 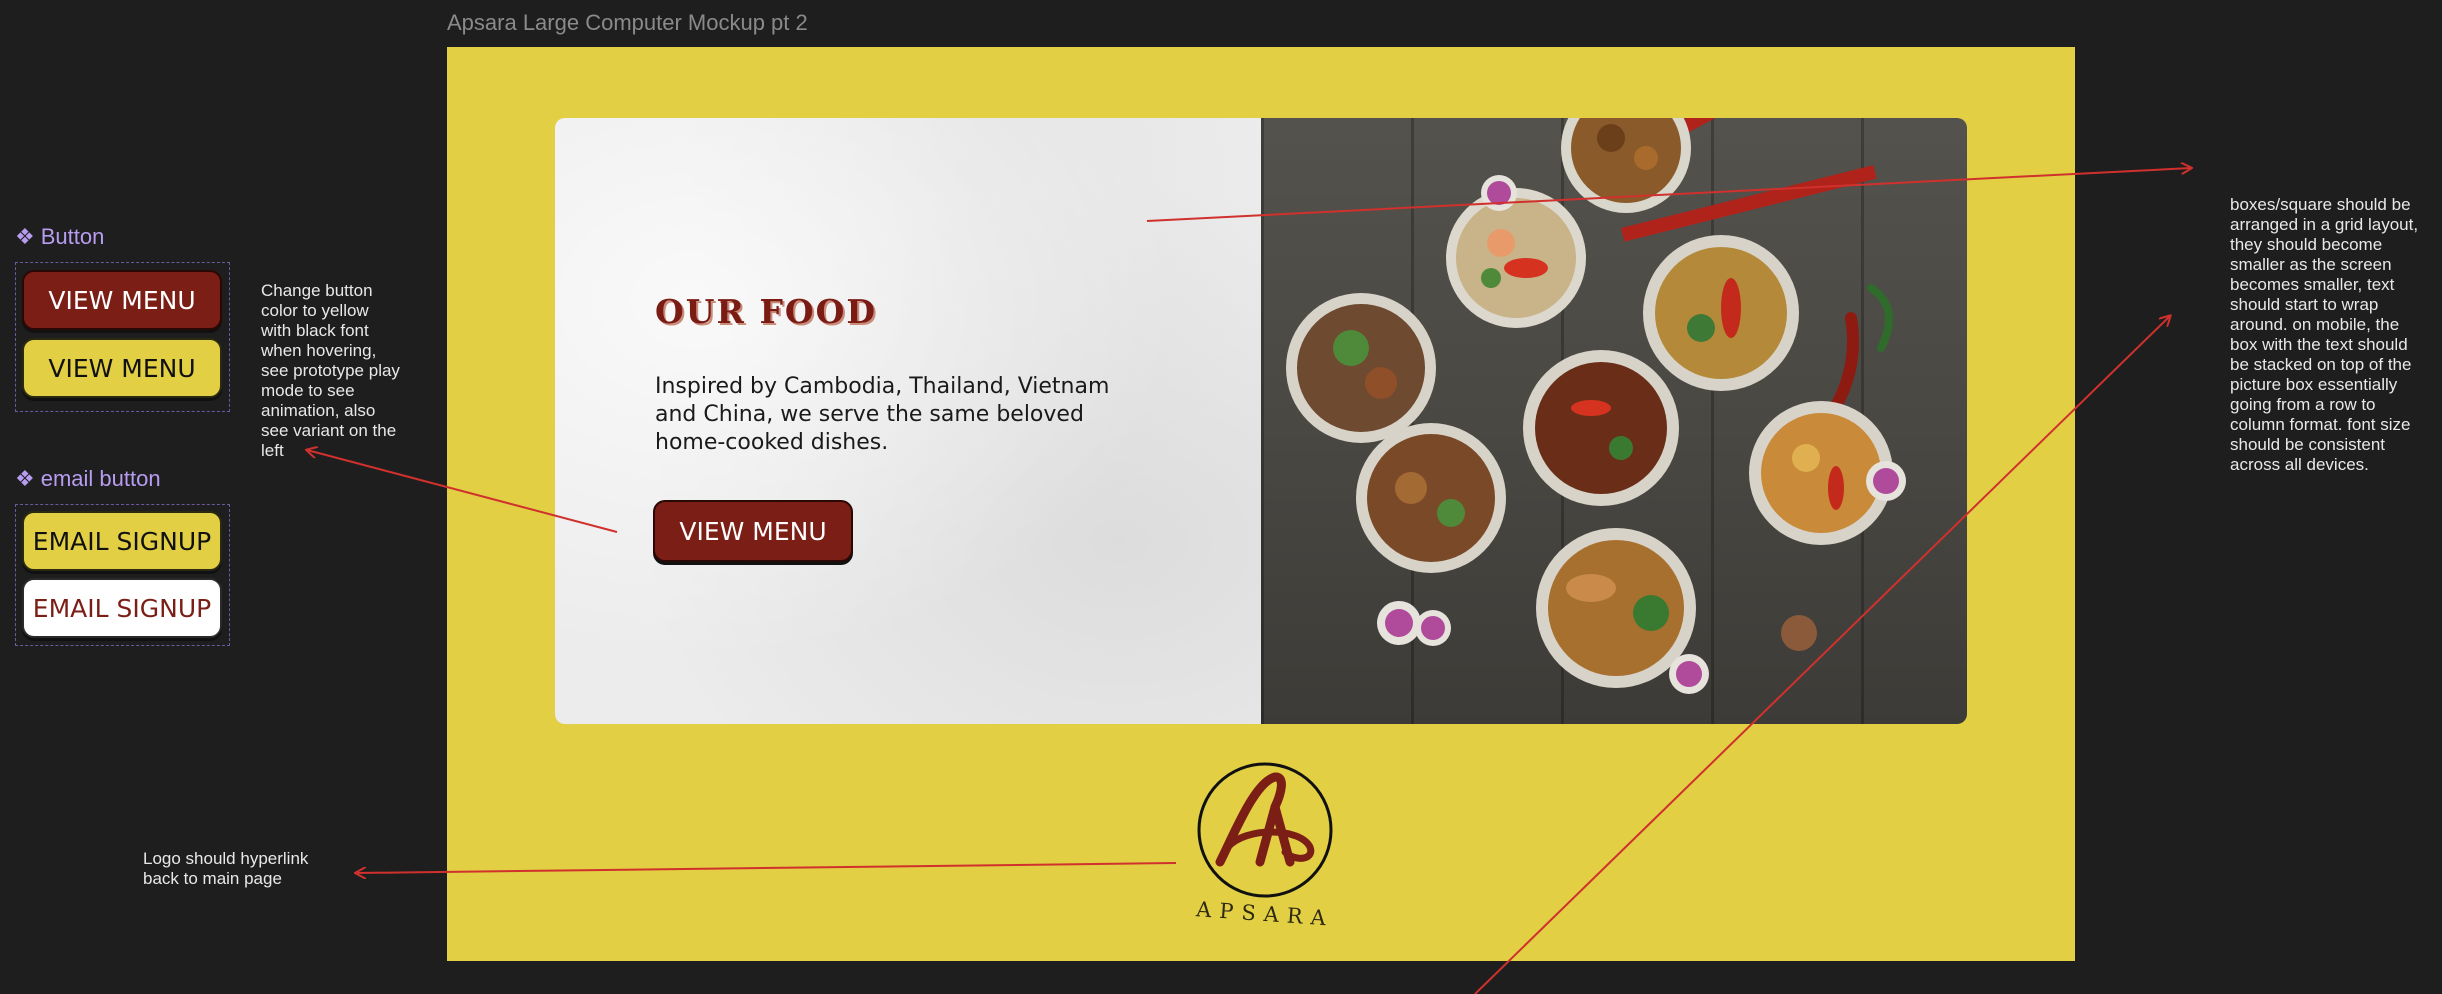 What do you see at coordinates (122, 608) in the screenshot?
I see `email-signup-variant-white: EMAIL SIGNUP` at bounding box center [122, 608].